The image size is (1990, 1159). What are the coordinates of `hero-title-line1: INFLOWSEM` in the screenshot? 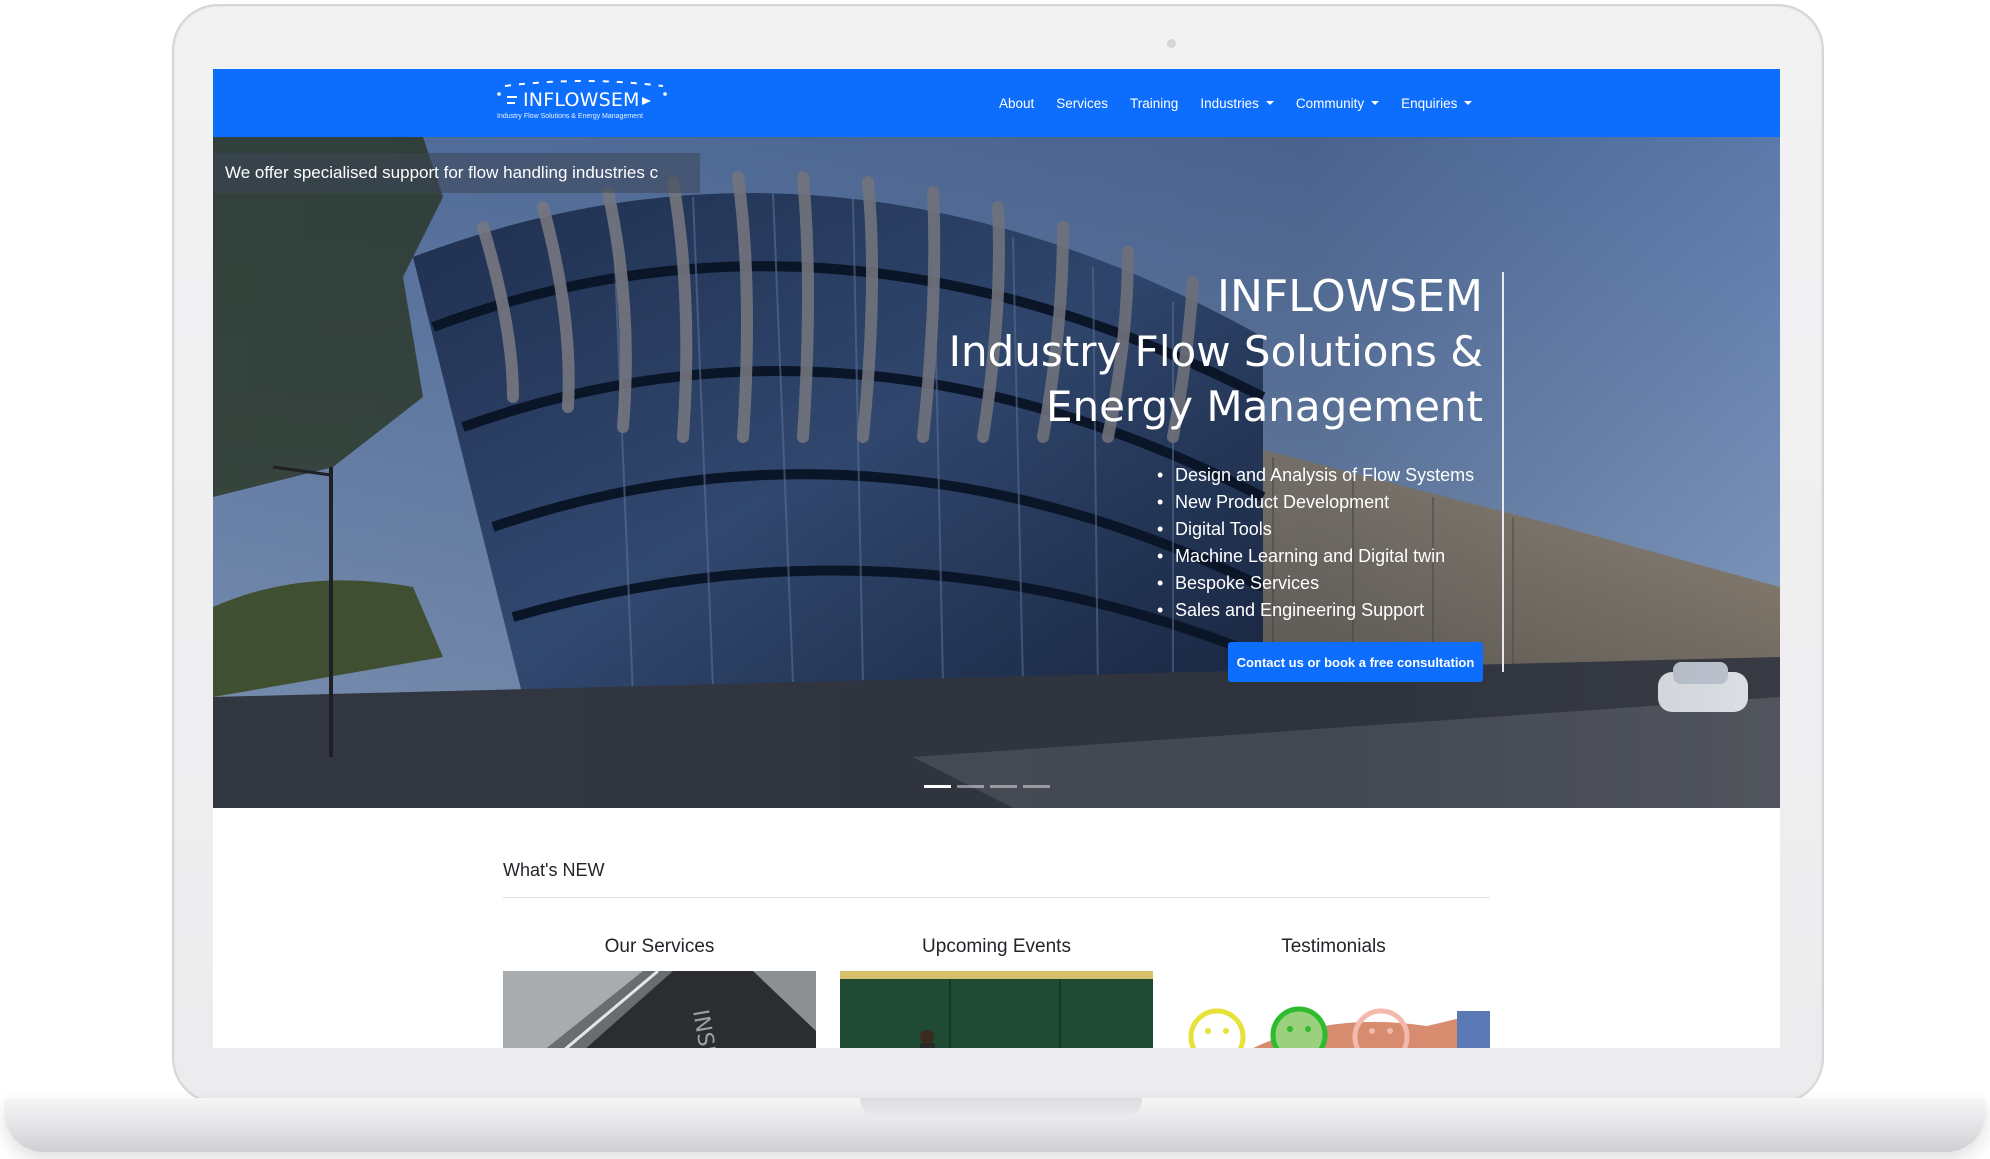 It's located at (1350, 296).